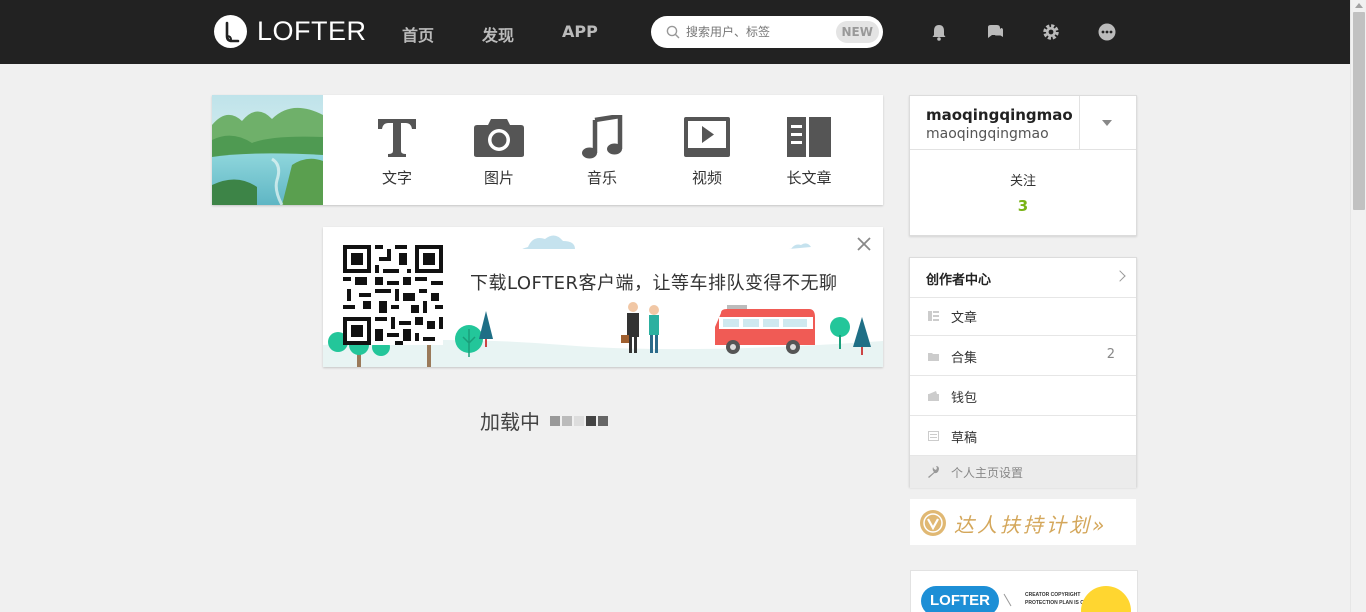 This screenshot has width=1366, height=612. I want to click on close-icon, so click(864, 244).